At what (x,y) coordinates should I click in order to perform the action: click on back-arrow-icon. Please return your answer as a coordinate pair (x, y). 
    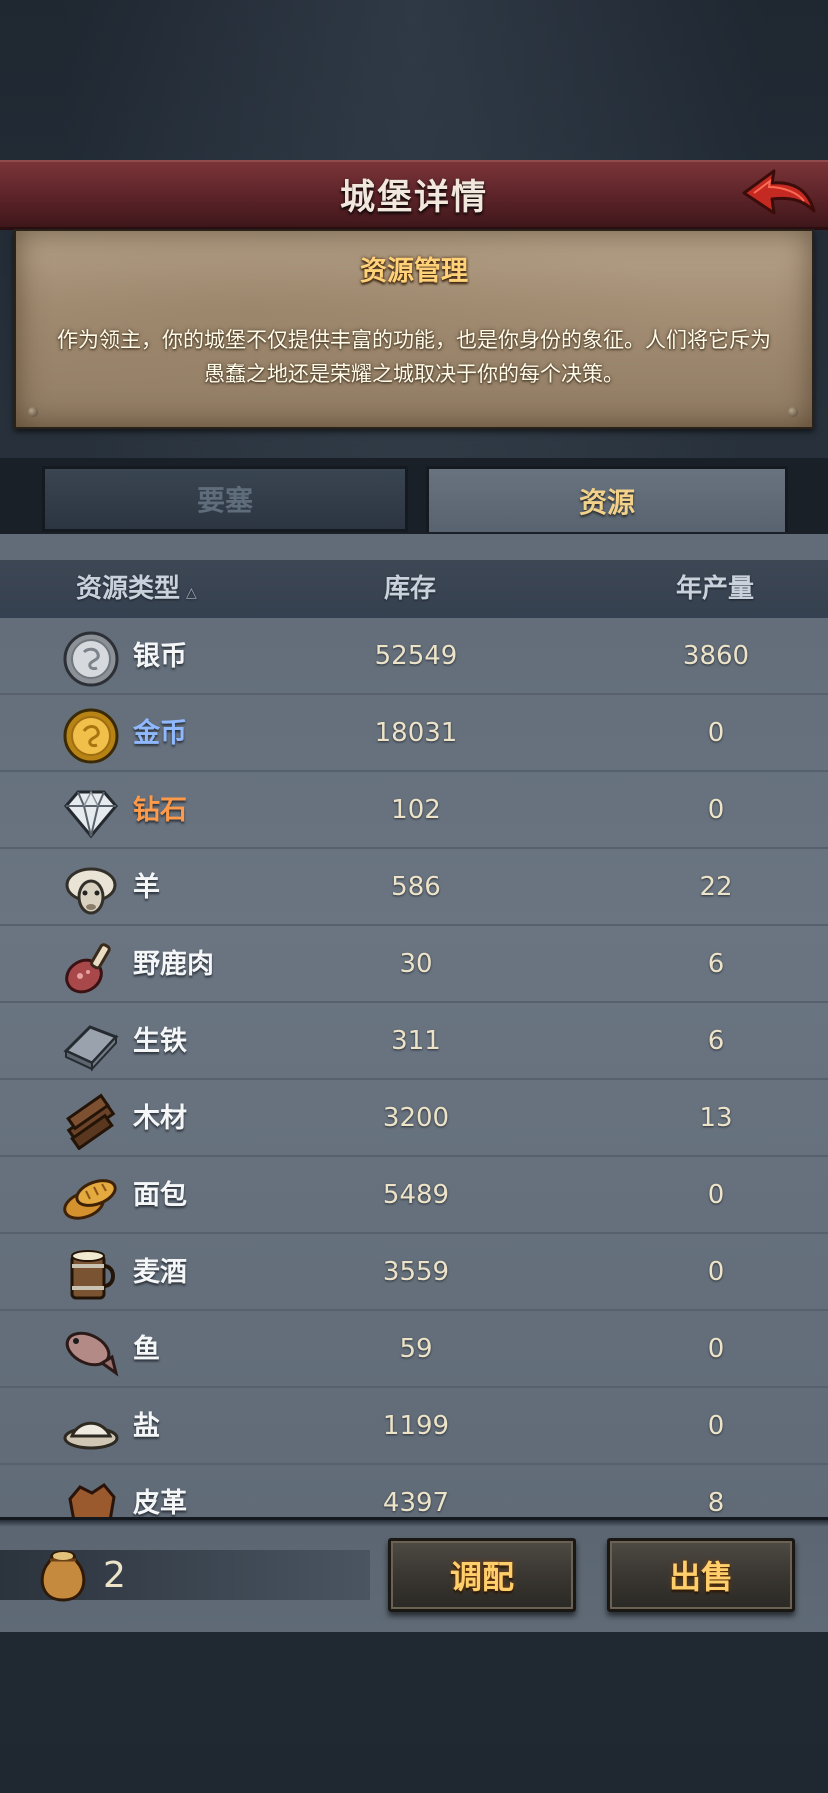
    Looking at the image, I should click on (779, 192).